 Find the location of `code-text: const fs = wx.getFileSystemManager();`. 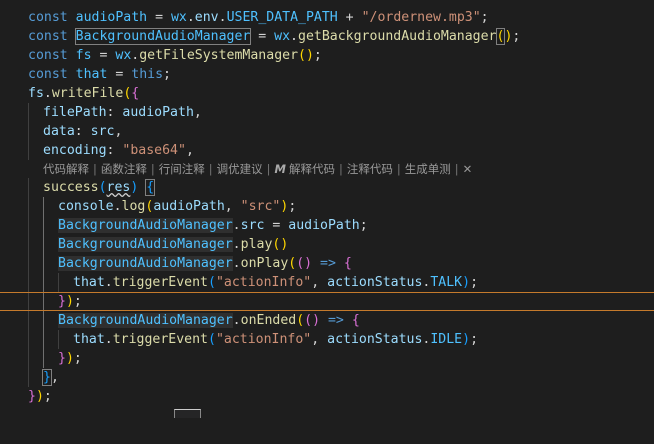

code-text: const fs = wx.getFileSystemManager(); is located at coordinates (175, 55).